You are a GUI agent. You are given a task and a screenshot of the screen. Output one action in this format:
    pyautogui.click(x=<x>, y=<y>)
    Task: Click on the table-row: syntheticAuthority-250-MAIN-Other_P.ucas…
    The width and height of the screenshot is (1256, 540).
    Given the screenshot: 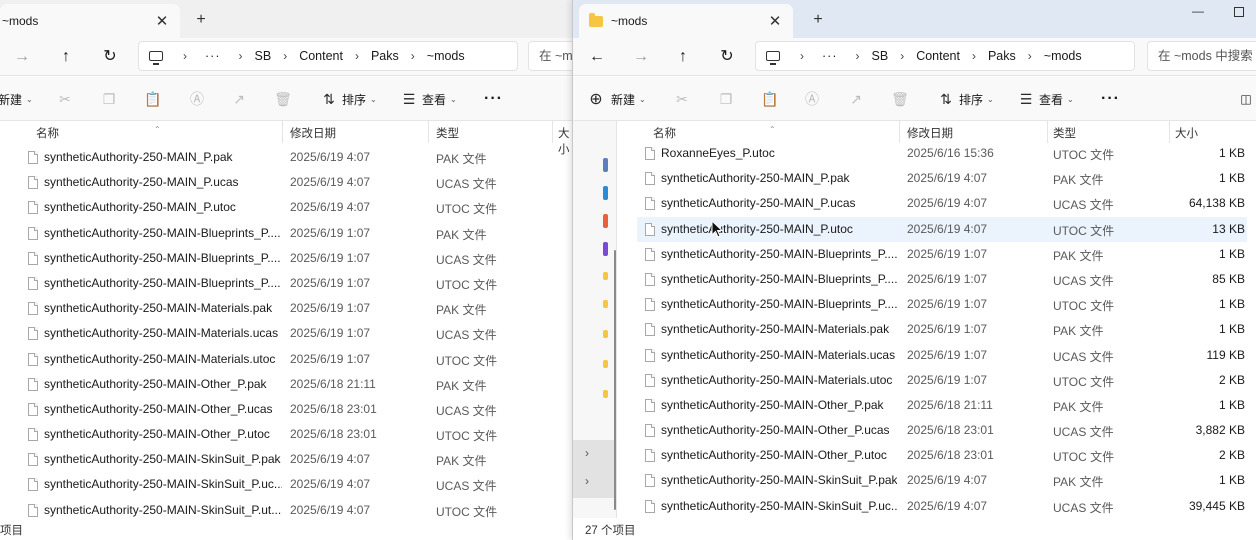 What is the action you would take?
    pyautogui.click(x=938, y=430)
    